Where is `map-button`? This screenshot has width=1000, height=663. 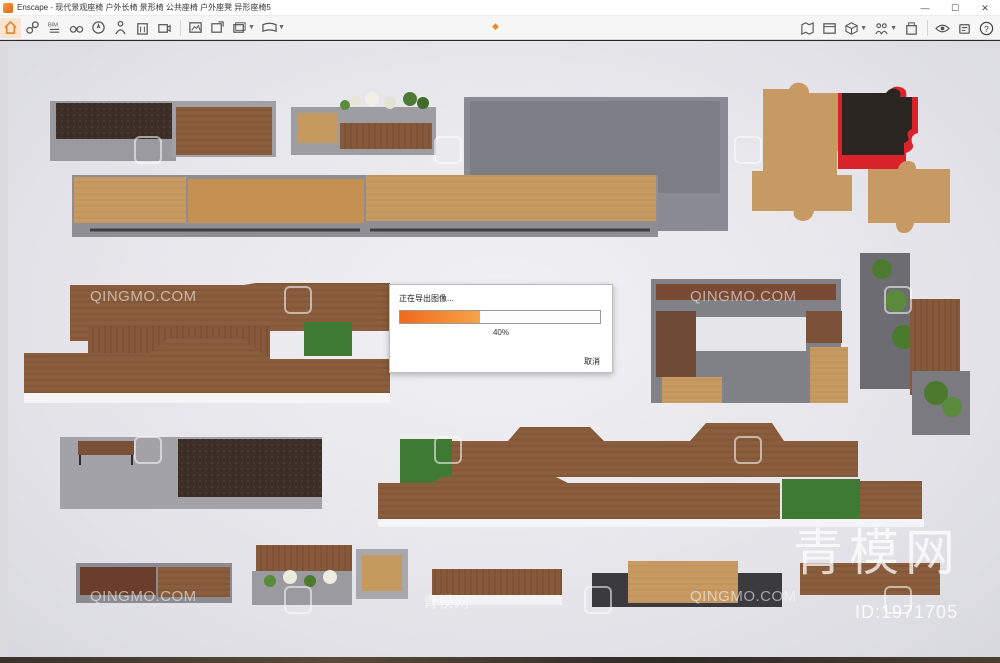
map-button is located at coordinates (807, 28).